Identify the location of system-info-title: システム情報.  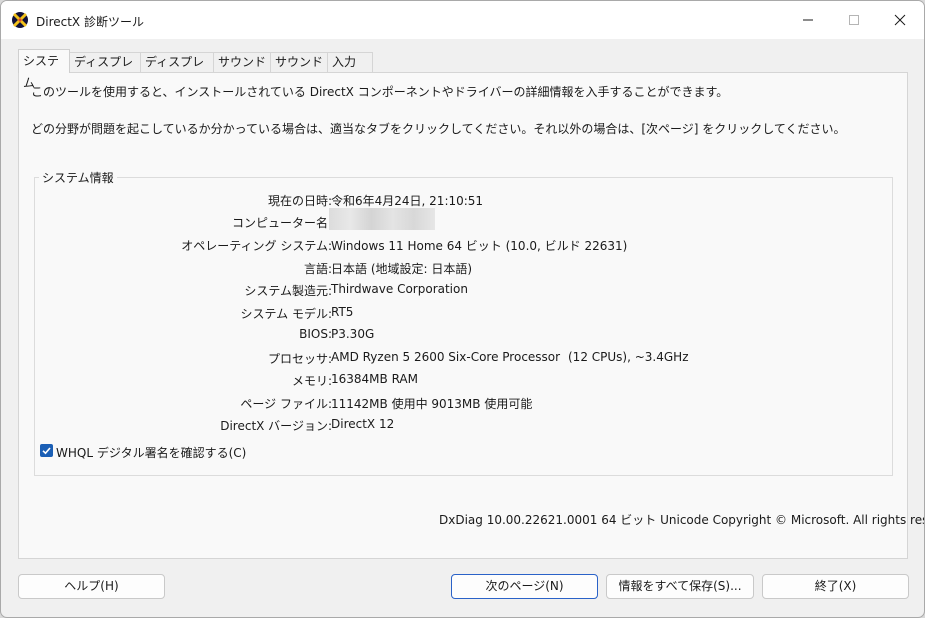
(78, 177).